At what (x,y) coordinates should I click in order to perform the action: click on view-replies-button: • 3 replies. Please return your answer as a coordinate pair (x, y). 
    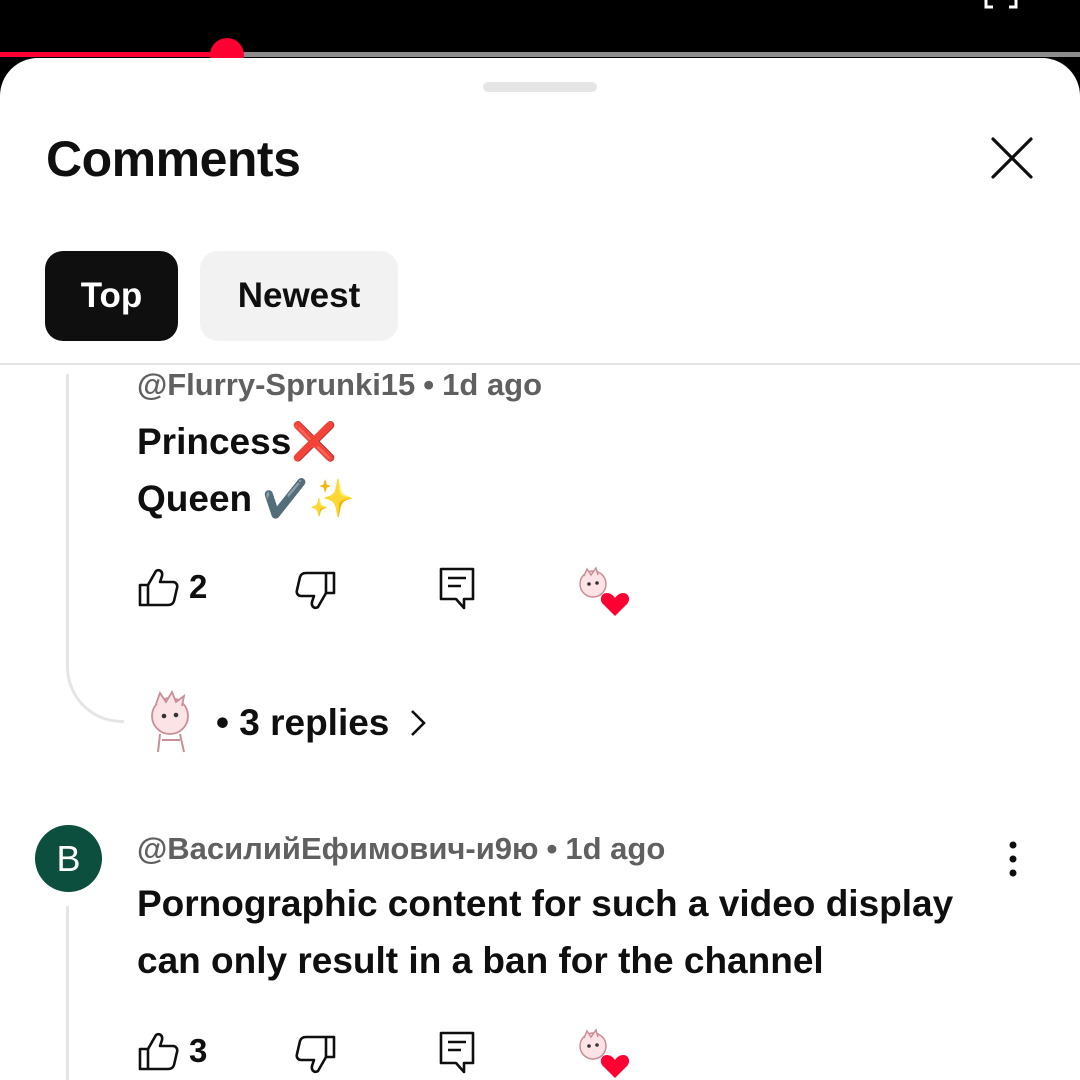
    Looking at the image, I should click on (287, 723).